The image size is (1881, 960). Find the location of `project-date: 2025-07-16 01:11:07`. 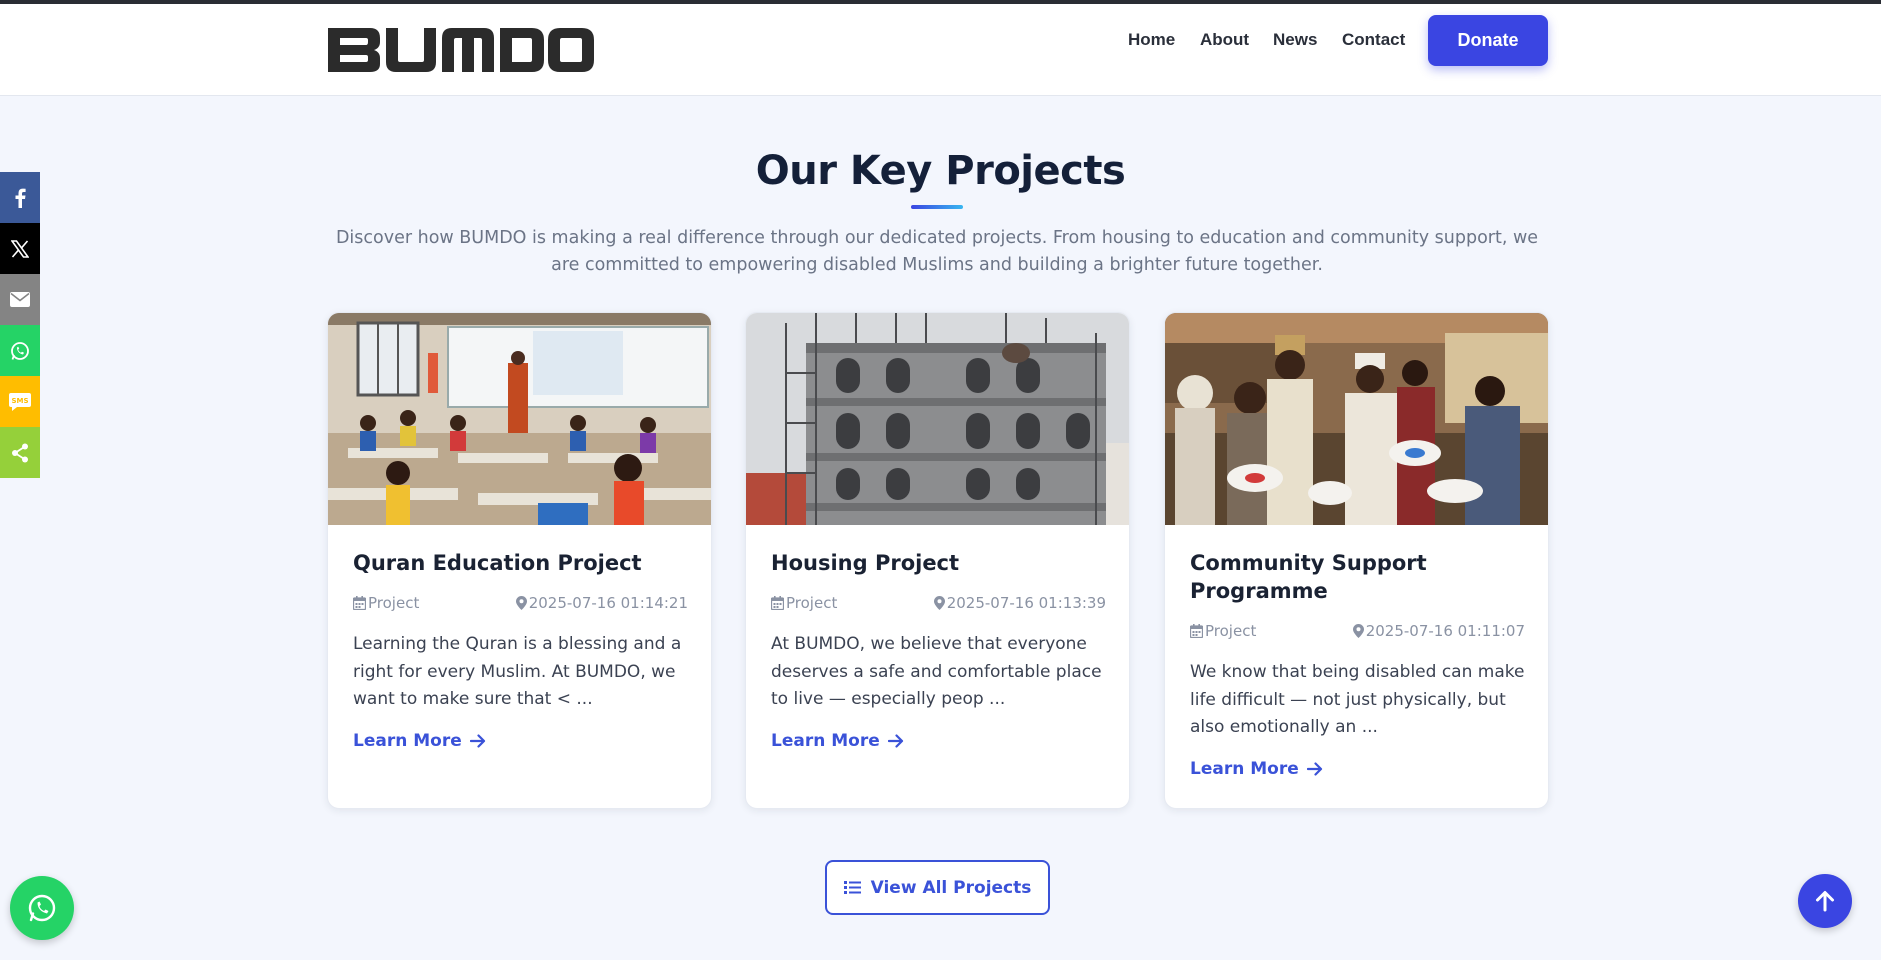

project-date: 2025-07-16 01:11:07 is located at coordinates (1445, 631).